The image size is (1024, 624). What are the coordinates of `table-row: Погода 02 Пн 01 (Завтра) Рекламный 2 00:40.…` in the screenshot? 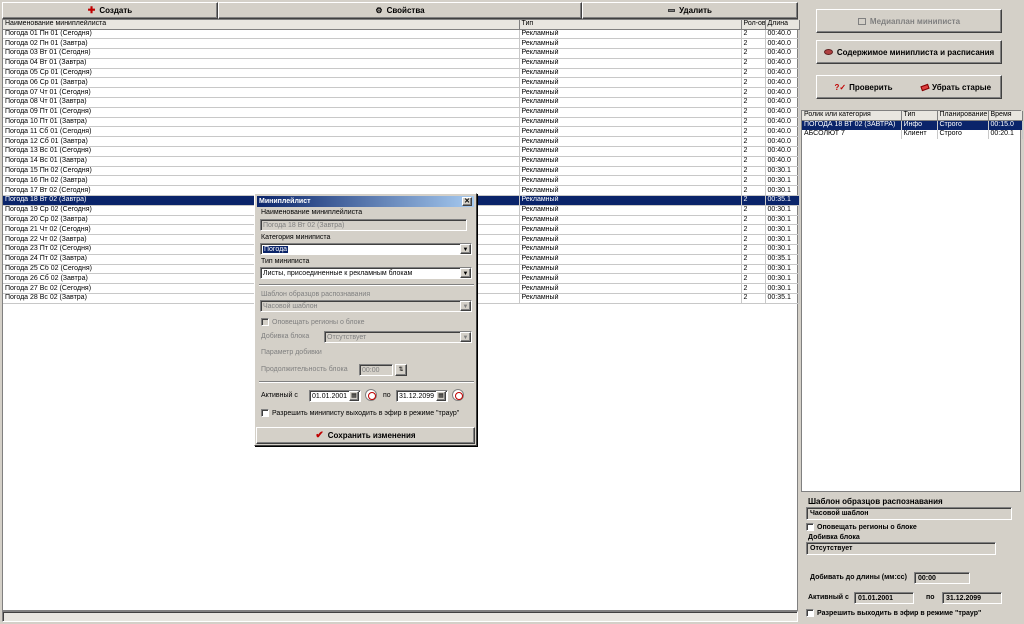 It's located at (401, 44).